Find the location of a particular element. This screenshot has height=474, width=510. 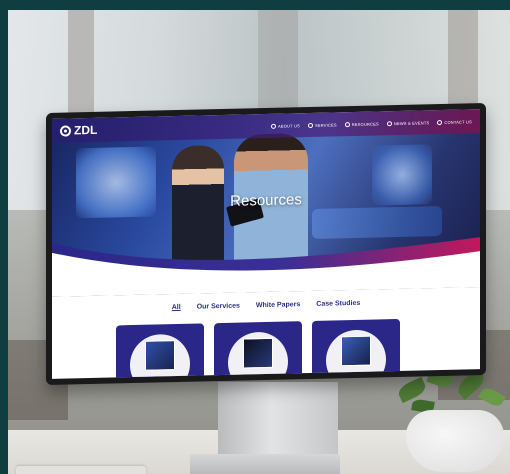

nav-label: CONTACT US is located at coordinates (458, 121).